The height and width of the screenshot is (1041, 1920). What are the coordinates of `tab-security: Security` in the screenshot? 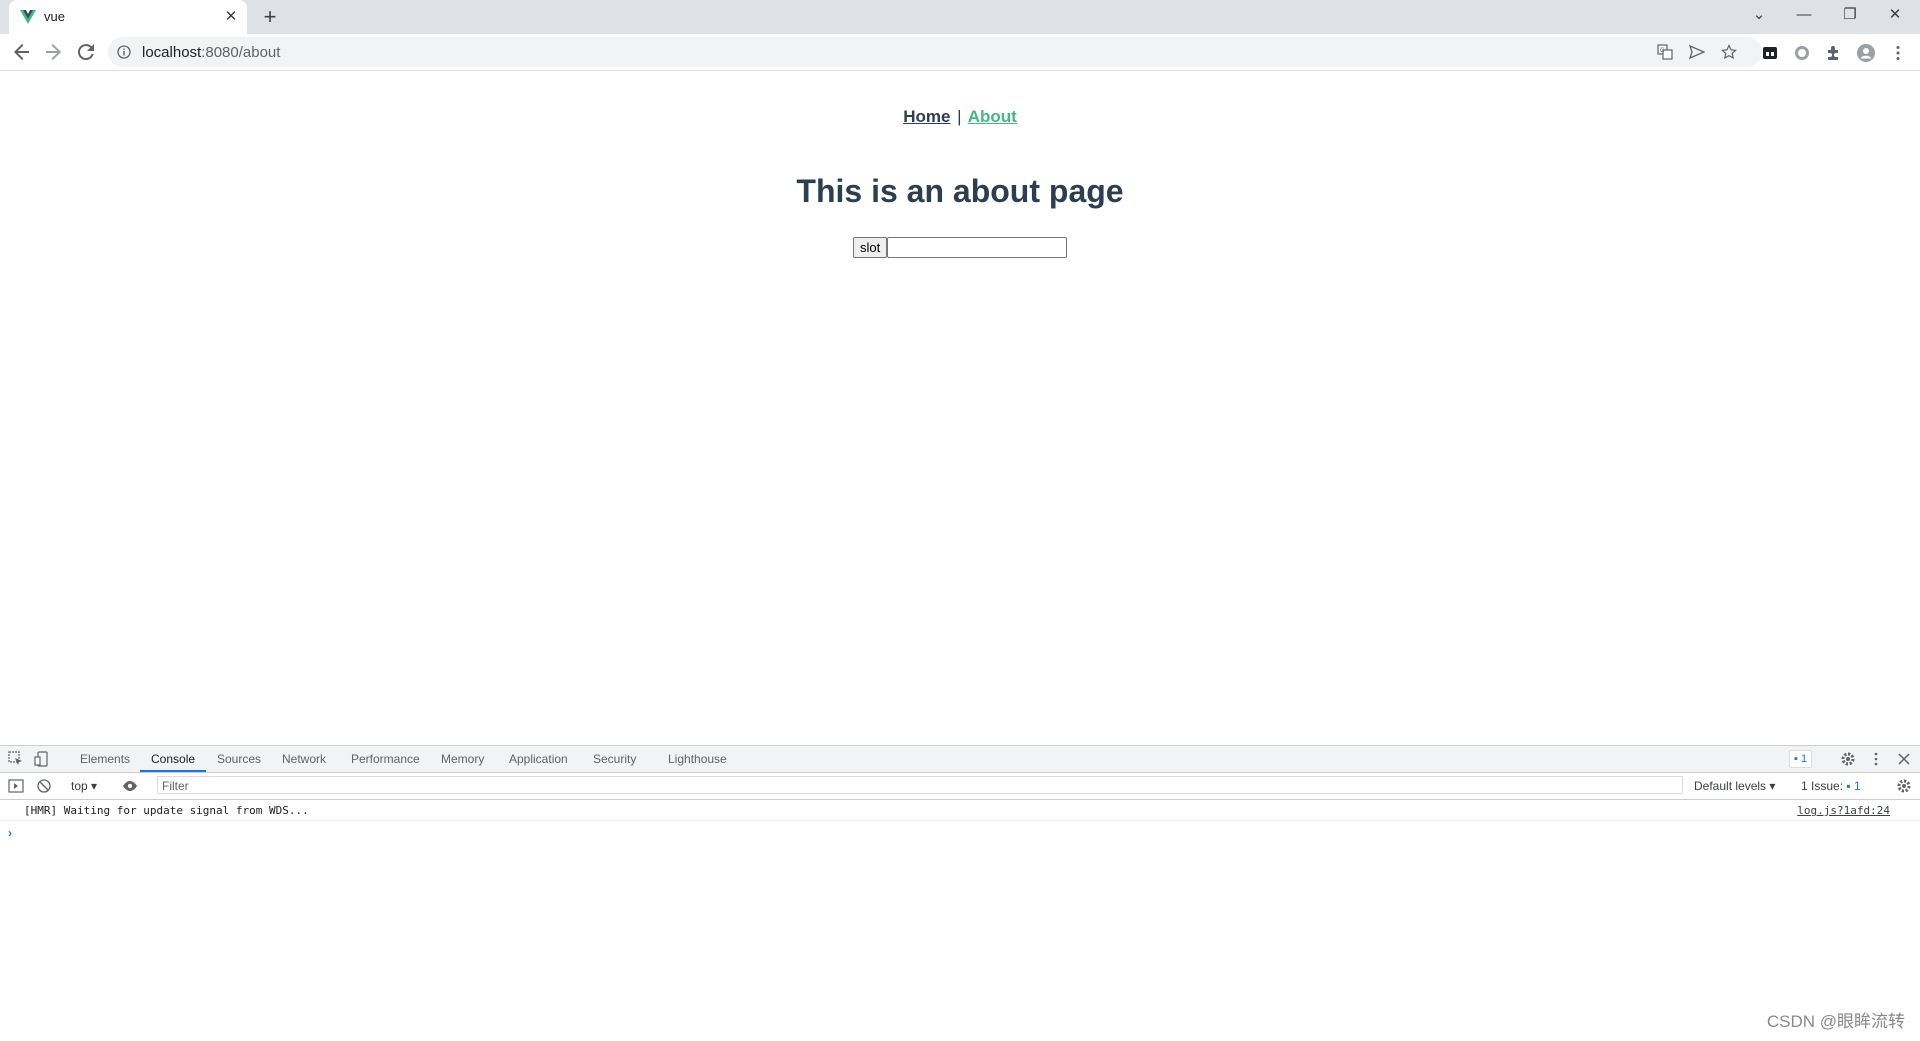 It's located at (614, 759).